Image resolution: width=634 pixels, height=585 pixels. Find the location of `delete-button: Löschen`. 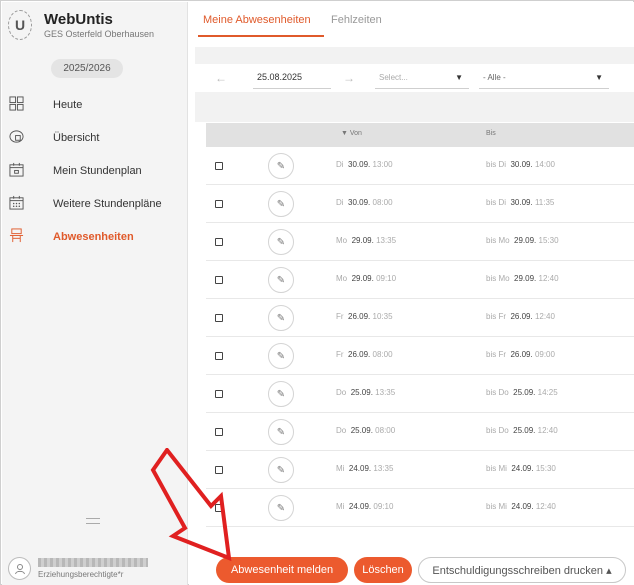

delete-button: Löschen is located at coordinates (383, 570).